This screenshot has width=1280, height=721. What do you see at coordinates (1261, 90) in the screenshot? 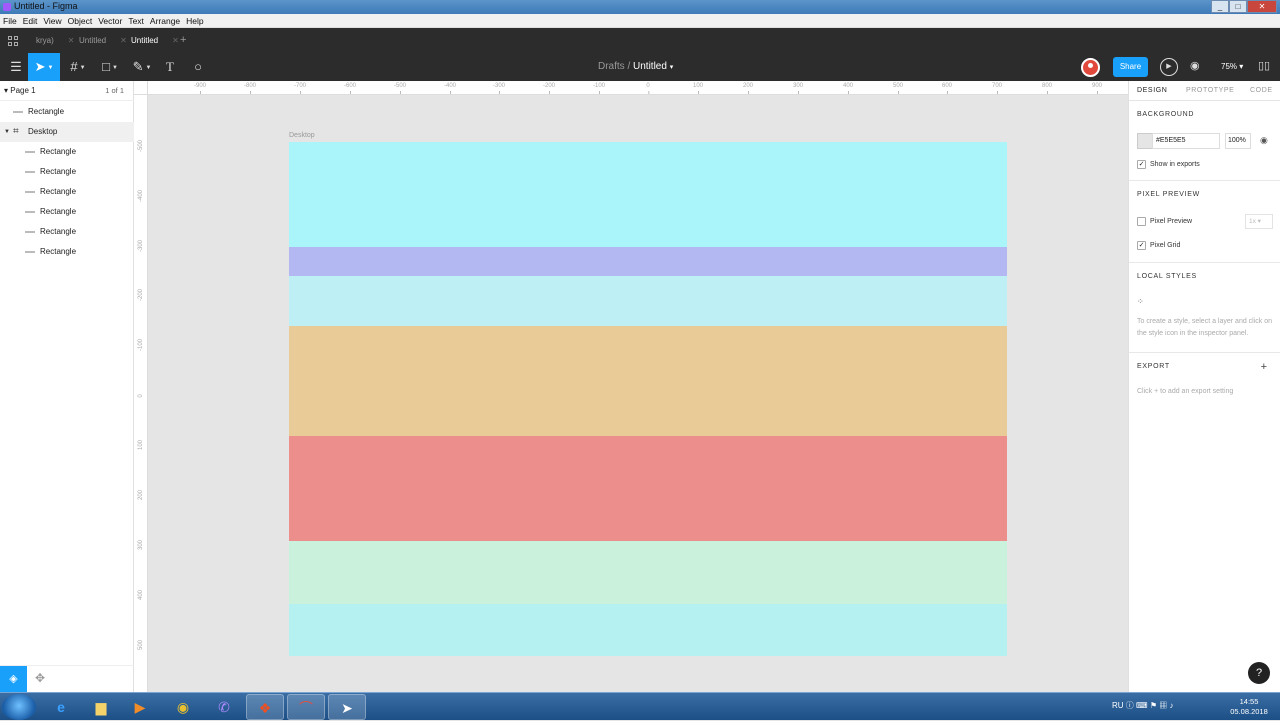
I see `tab-code: CODE` at bounding box center [1261, 90].